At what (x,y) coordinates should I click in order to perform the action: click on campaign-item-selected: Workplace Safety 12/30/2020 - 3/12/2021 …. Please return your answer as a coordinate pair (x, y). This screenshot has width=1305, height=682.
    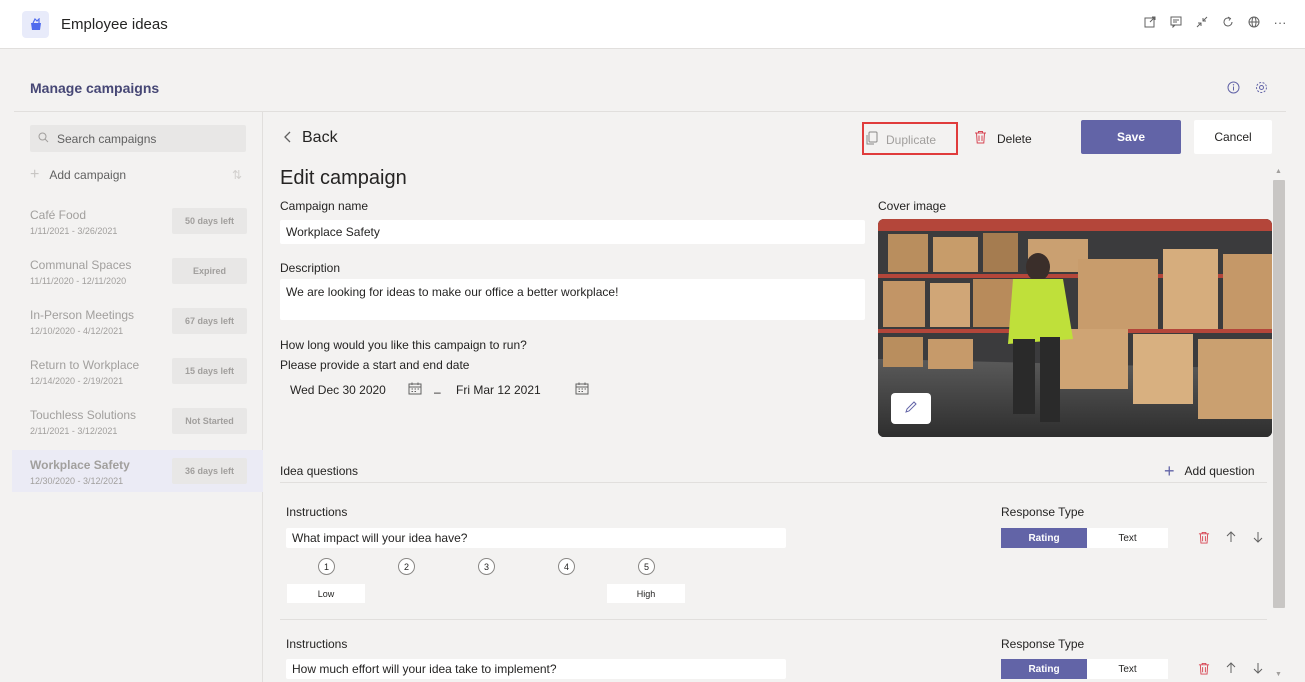
    Looking at the image, I should click on (137, 471).